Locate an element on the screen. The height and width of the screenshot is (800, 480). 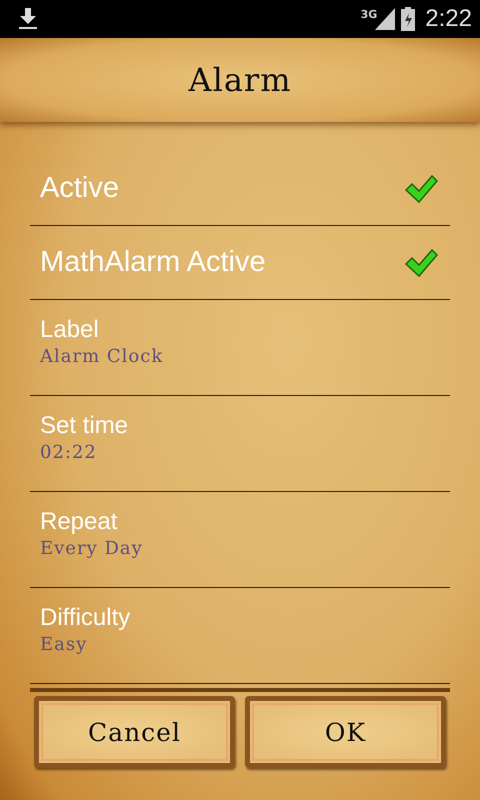
battery-icon is located at coordinates (408, 19).